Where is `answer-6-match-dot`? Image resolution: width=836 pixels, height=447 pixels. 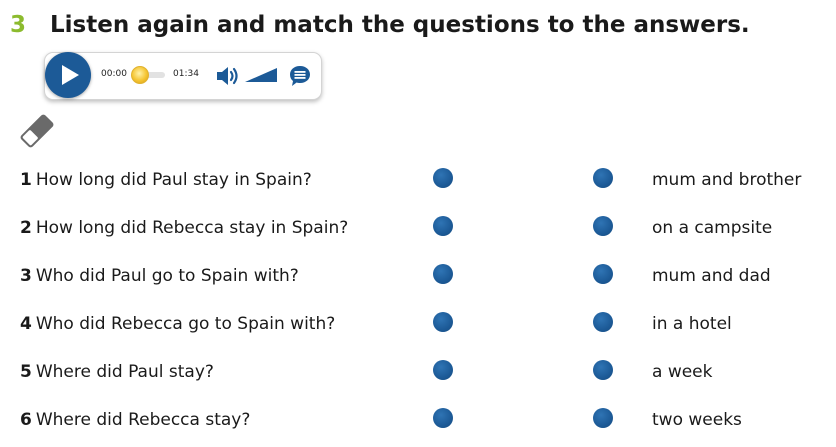 answer-6-match-dot is located at coordinates (603, 418).